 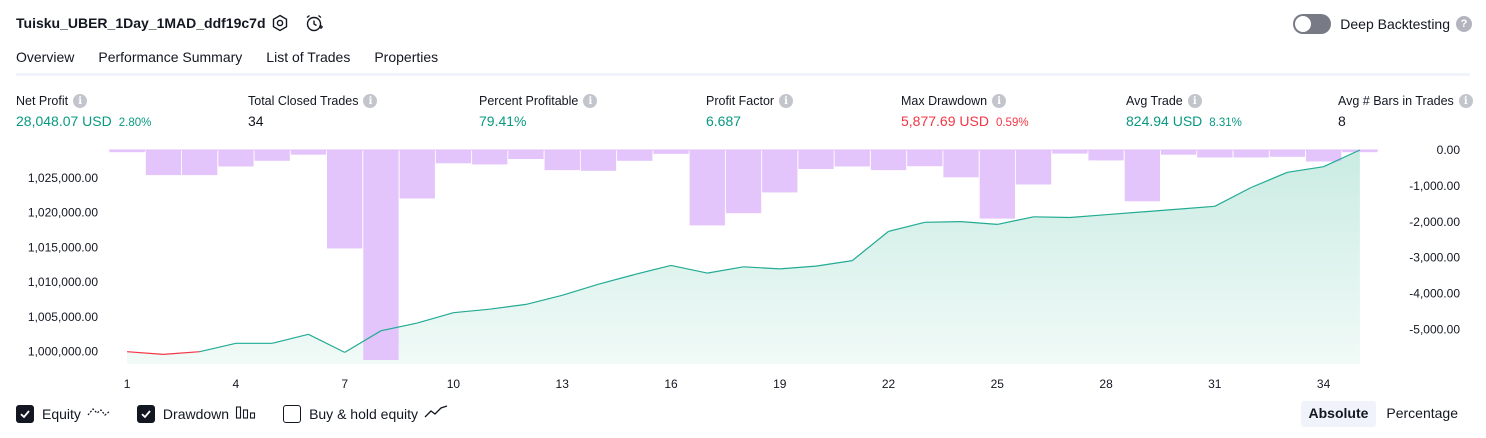 What do you see at coordinates (406, 60) in the screenshot?
I see `tab-properties: Properties` at bounding box center [406, 60].